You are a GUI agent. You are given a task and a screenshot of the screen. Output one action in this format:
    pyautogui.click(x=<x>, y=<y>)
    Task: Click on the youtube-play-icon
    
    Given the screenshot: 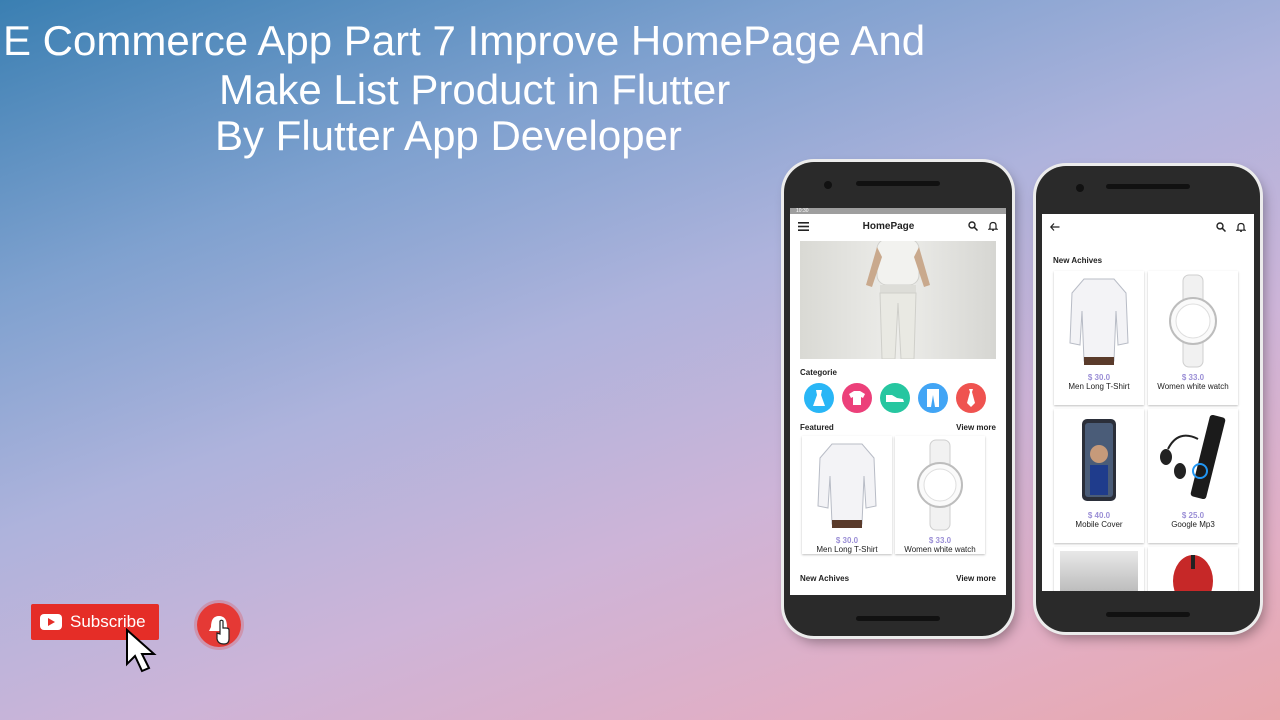 What is the action you would take?
    pyautogui.click(x=51, y=622)
    